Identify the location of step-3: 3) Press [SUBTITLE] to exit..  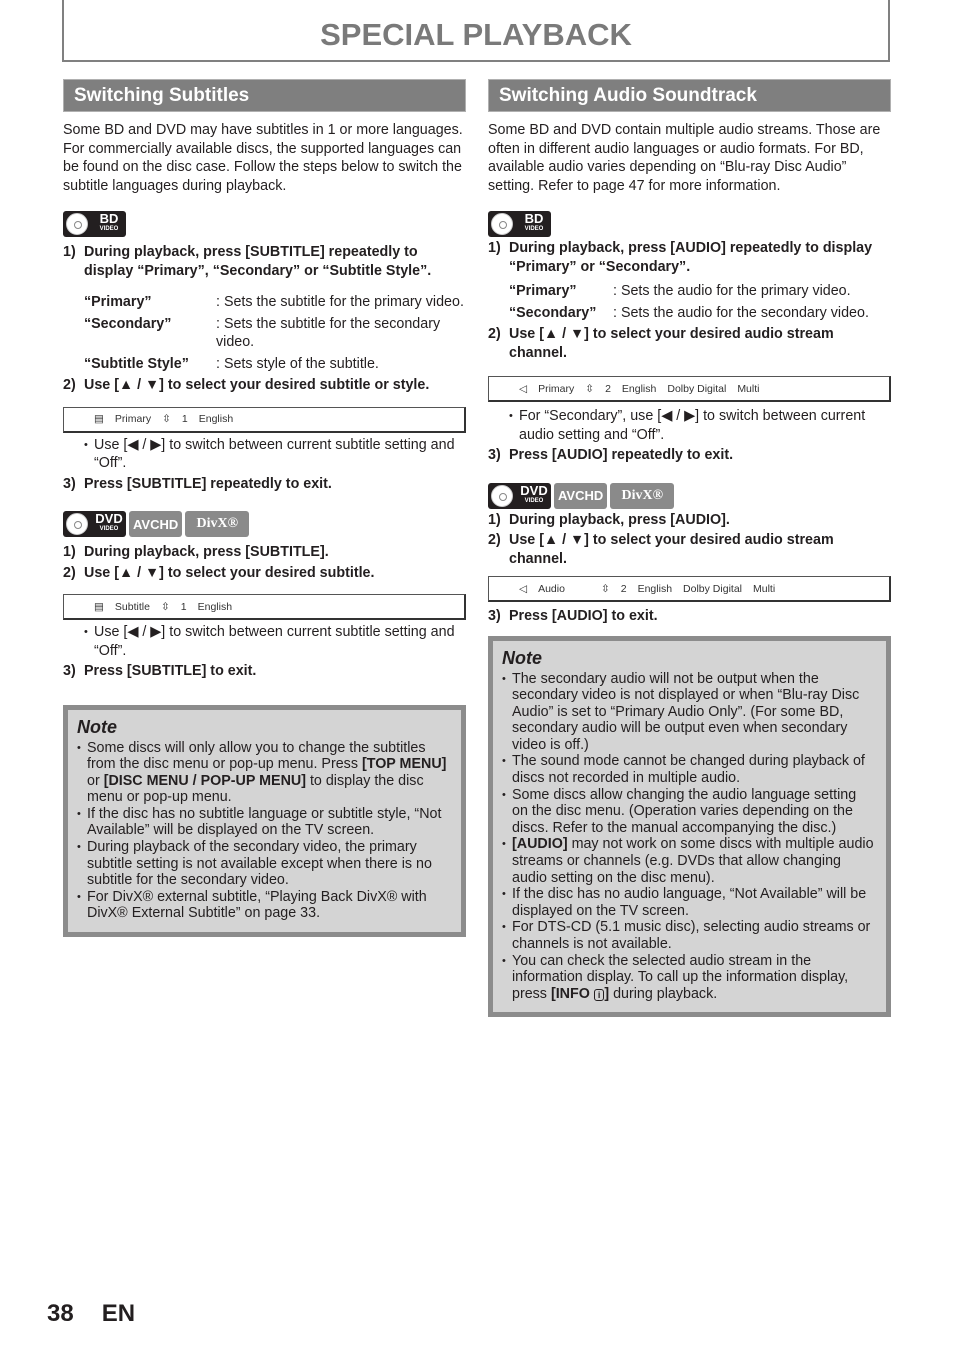
(160, 671).